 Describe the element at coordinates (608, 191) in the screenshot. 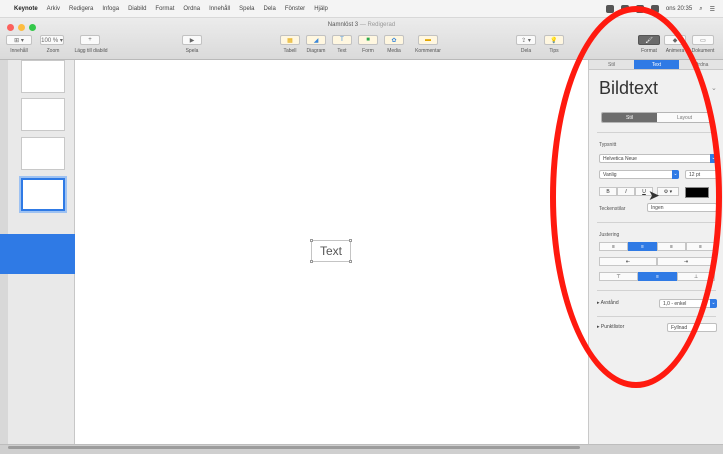

I see `bold-button: B` at that location.